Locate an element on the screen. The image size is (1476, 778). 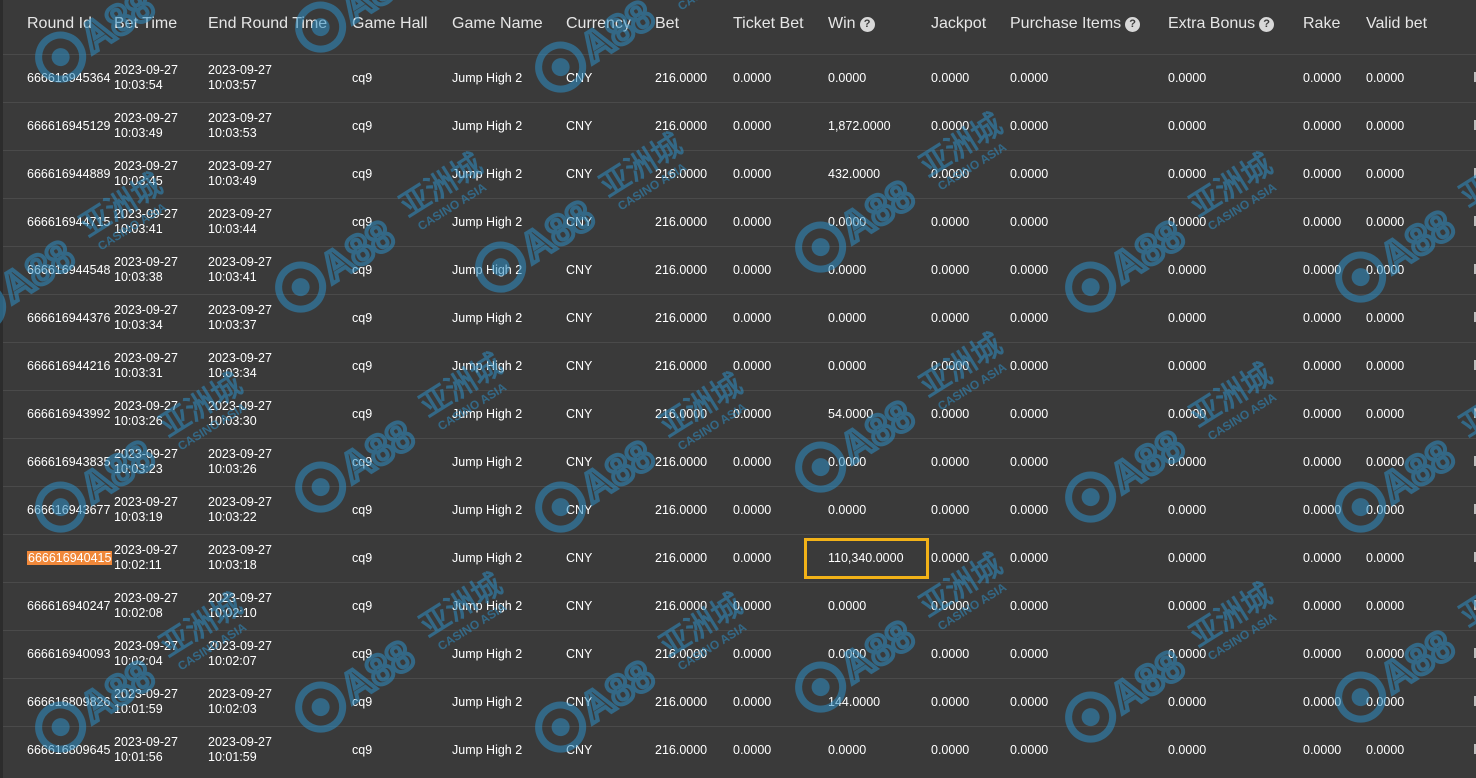
round-id-cell: 666616944376 is located at coordinates (58, 318).